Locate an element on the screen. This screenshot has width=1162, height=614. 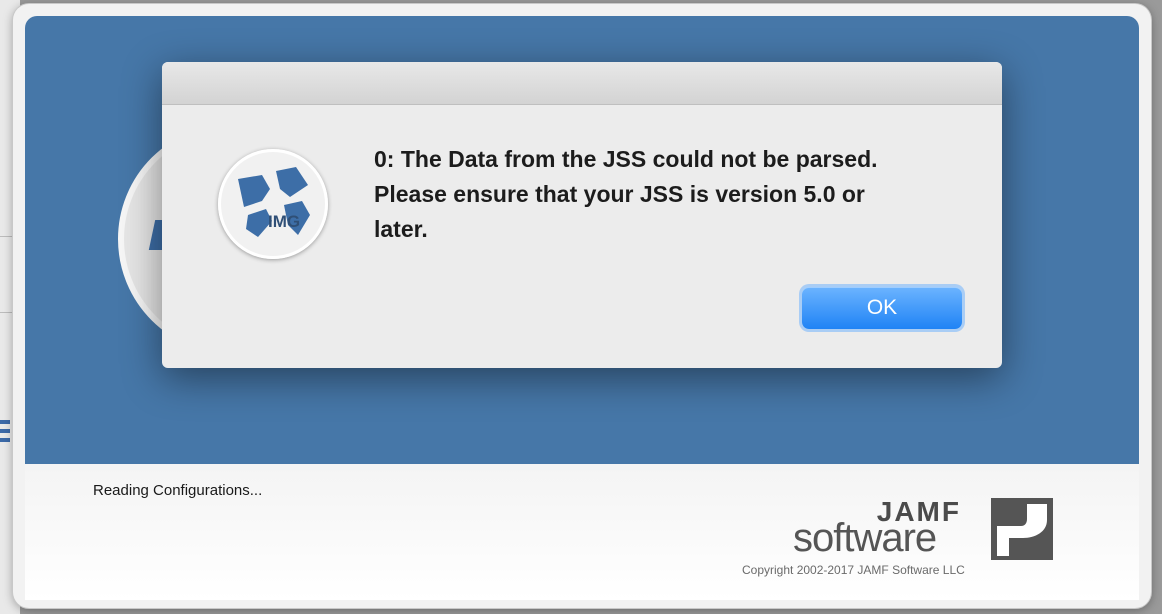
imagr-app-icon: IMG is located at coordinates (273, 204).